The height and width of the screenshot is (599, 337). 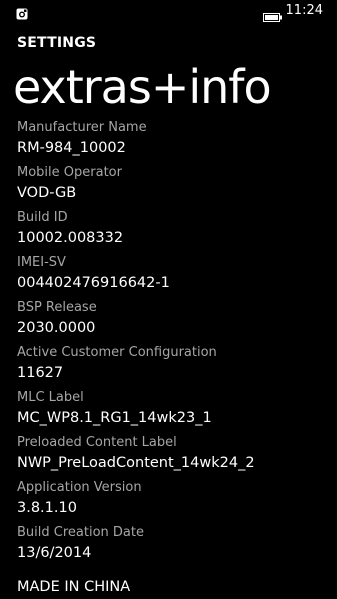 What do you see at coordinates (80, 532) in the screenshot?
I see `info-label: Build Creation Date` at bounding box center [80, 532].